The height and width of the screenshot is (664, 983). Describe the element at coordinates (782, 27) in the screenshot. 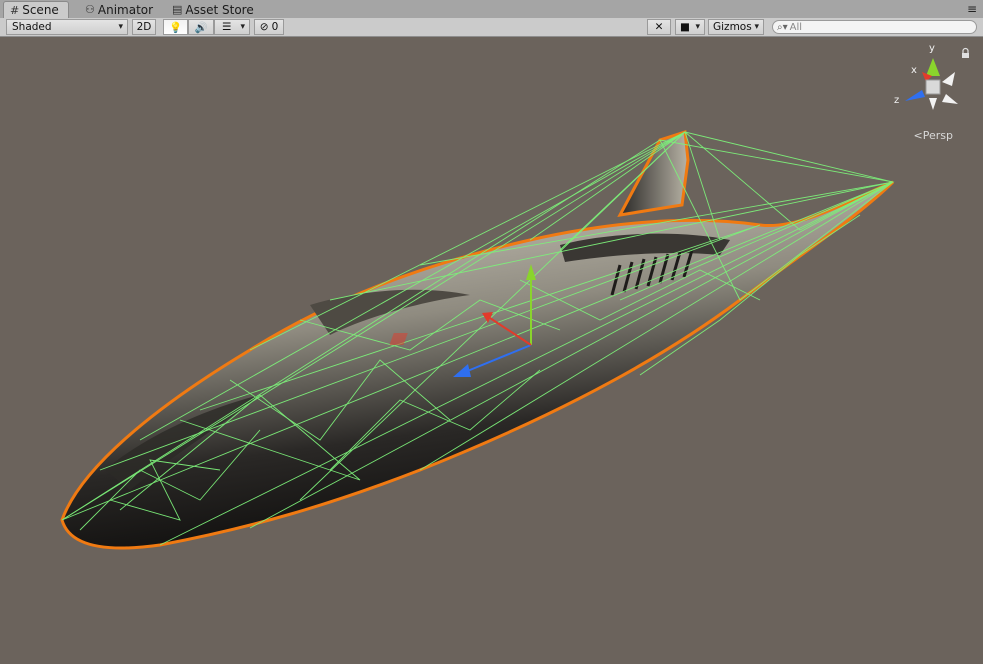

I see `search-icon: ⌕▾` at that location.